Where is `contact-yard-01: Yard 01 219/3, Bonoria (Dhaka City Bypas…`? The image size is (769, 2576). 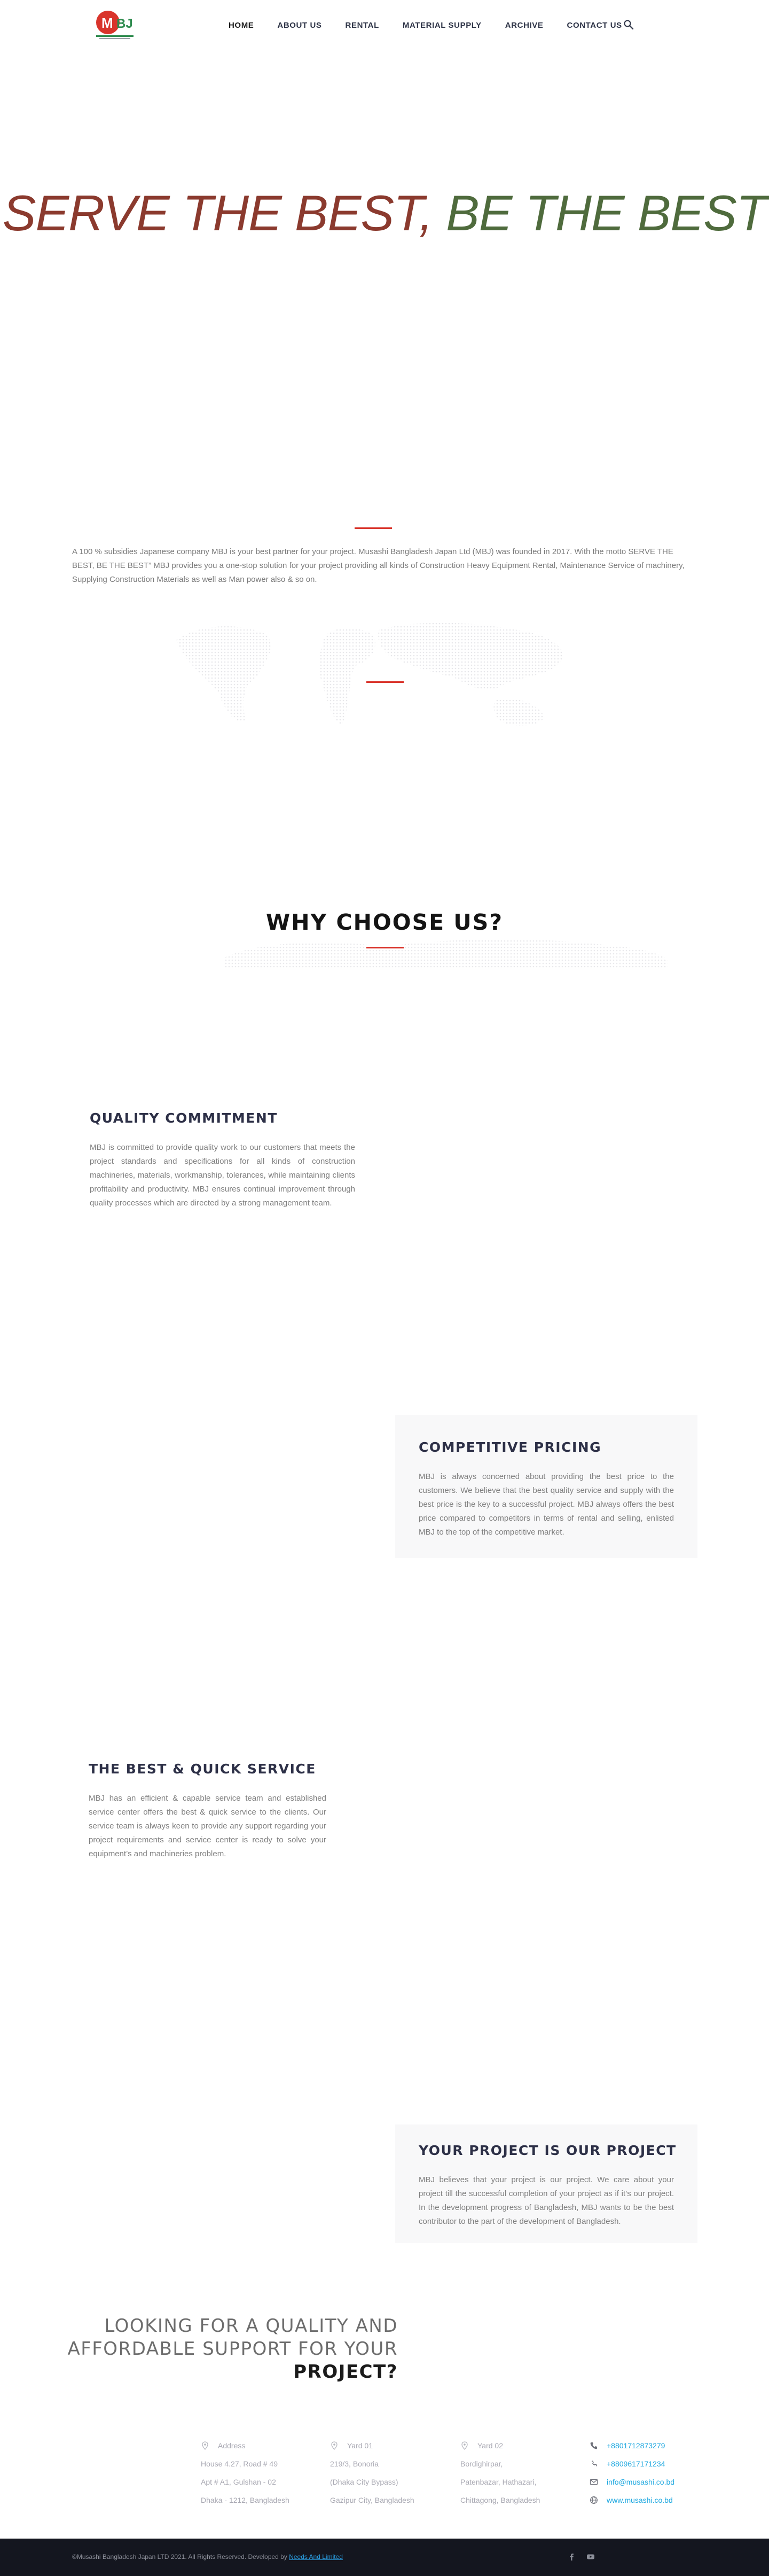
contact-yard-01: Yard 01 219/3, Bonoria (Dhaka City Bypas… is located at coordinates (372, 2473).